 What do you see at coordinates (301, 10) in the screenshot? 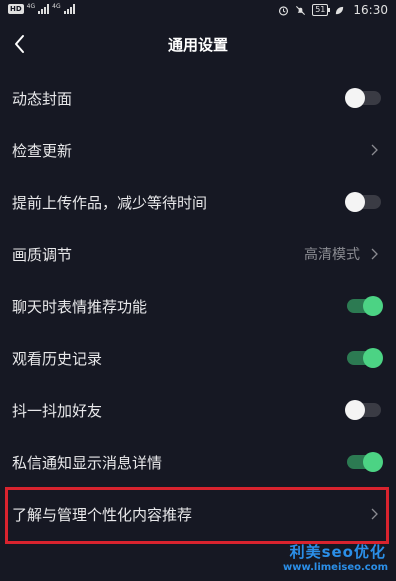
I see `mute-icon` at bounding box center [301, 10].